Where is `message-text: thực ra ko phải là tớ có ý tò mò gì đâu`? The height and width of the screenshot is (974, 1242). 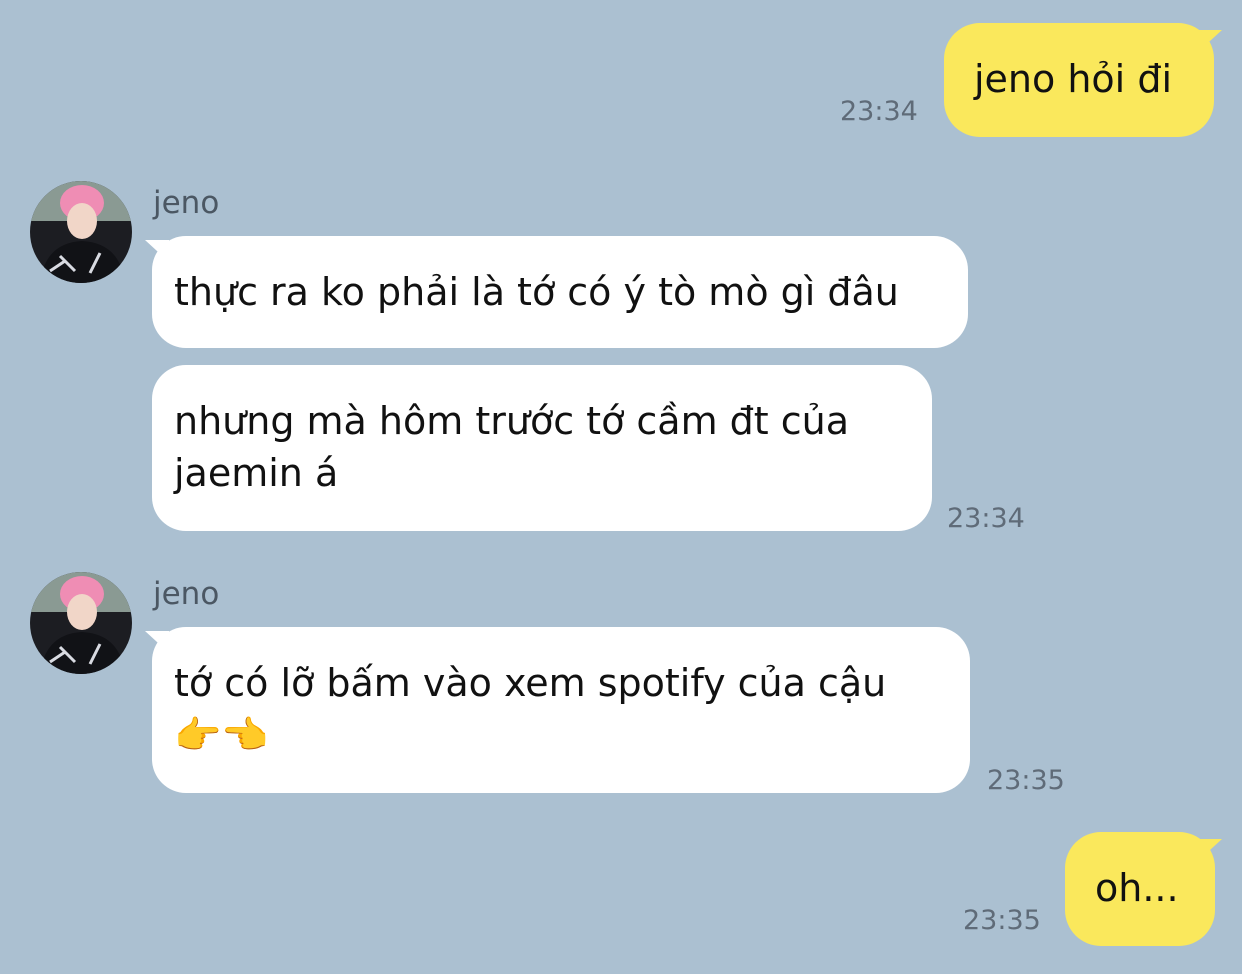
message-text: thực ra ko phải là tớ có ý tò mò gì đâu is located at coordinates (536, 292).